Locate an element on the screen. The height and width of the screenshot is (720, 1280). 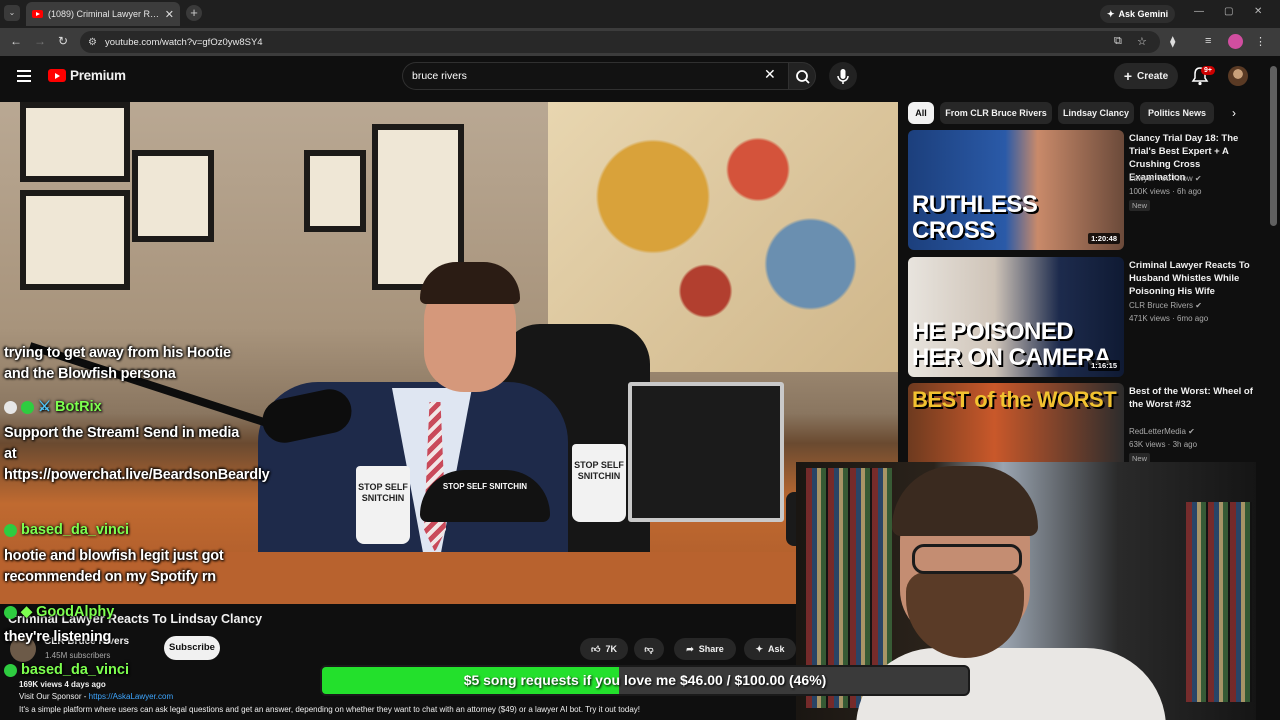
site-info-icon: ⚙ is located at coordinates (92, 42).